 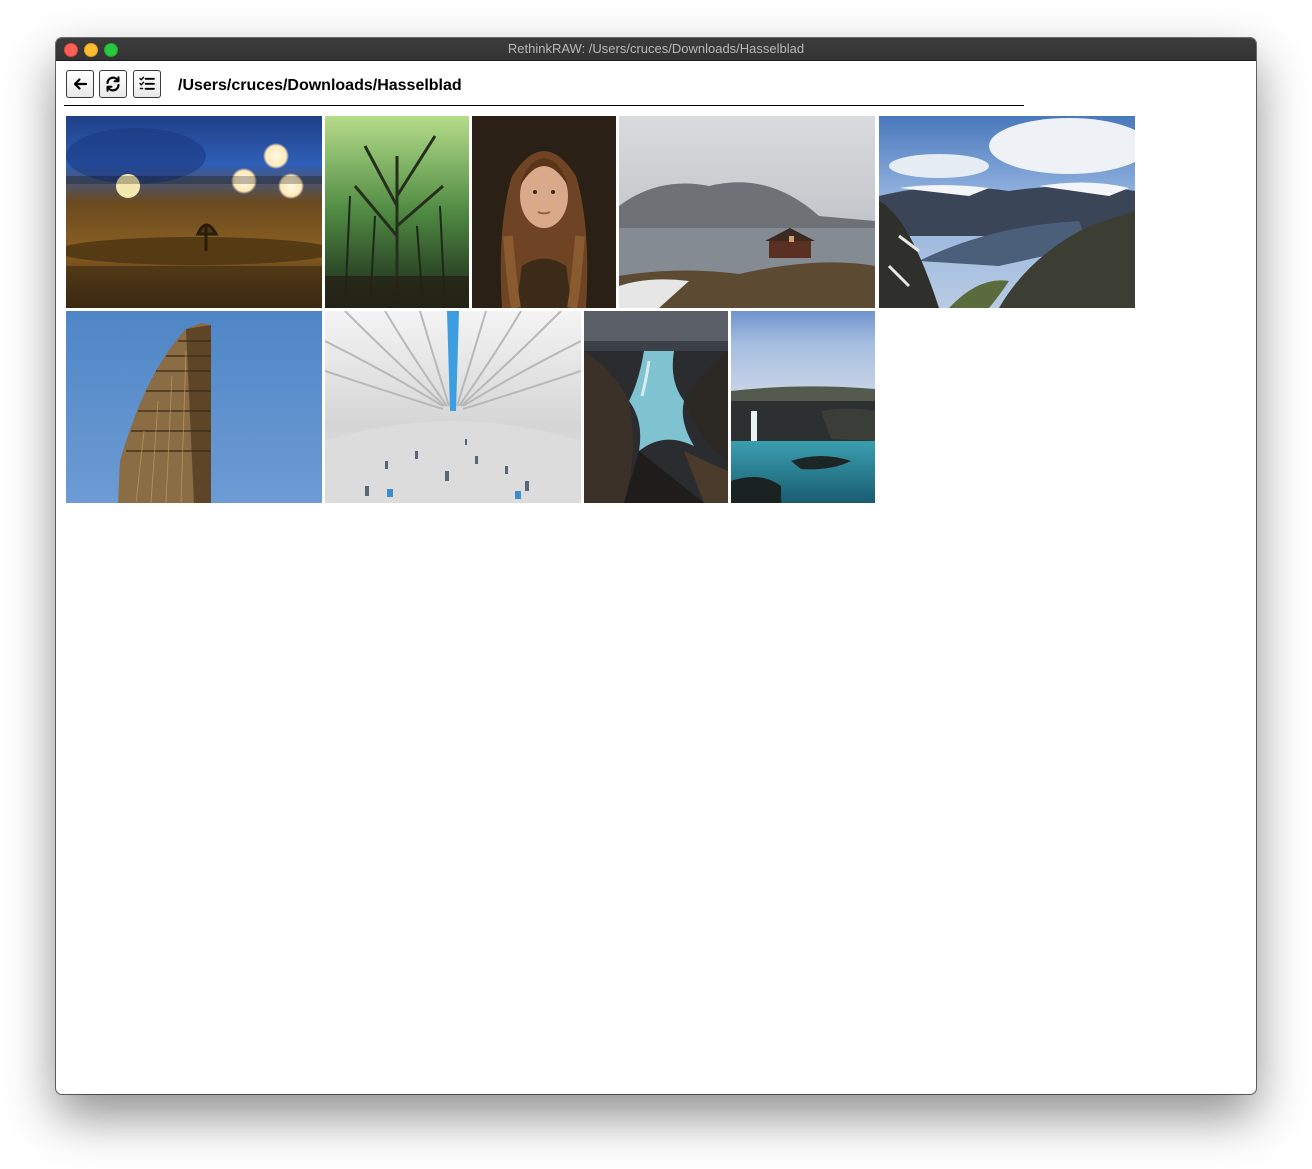 I want to click on refresh-button, so click(x=113, y=84).